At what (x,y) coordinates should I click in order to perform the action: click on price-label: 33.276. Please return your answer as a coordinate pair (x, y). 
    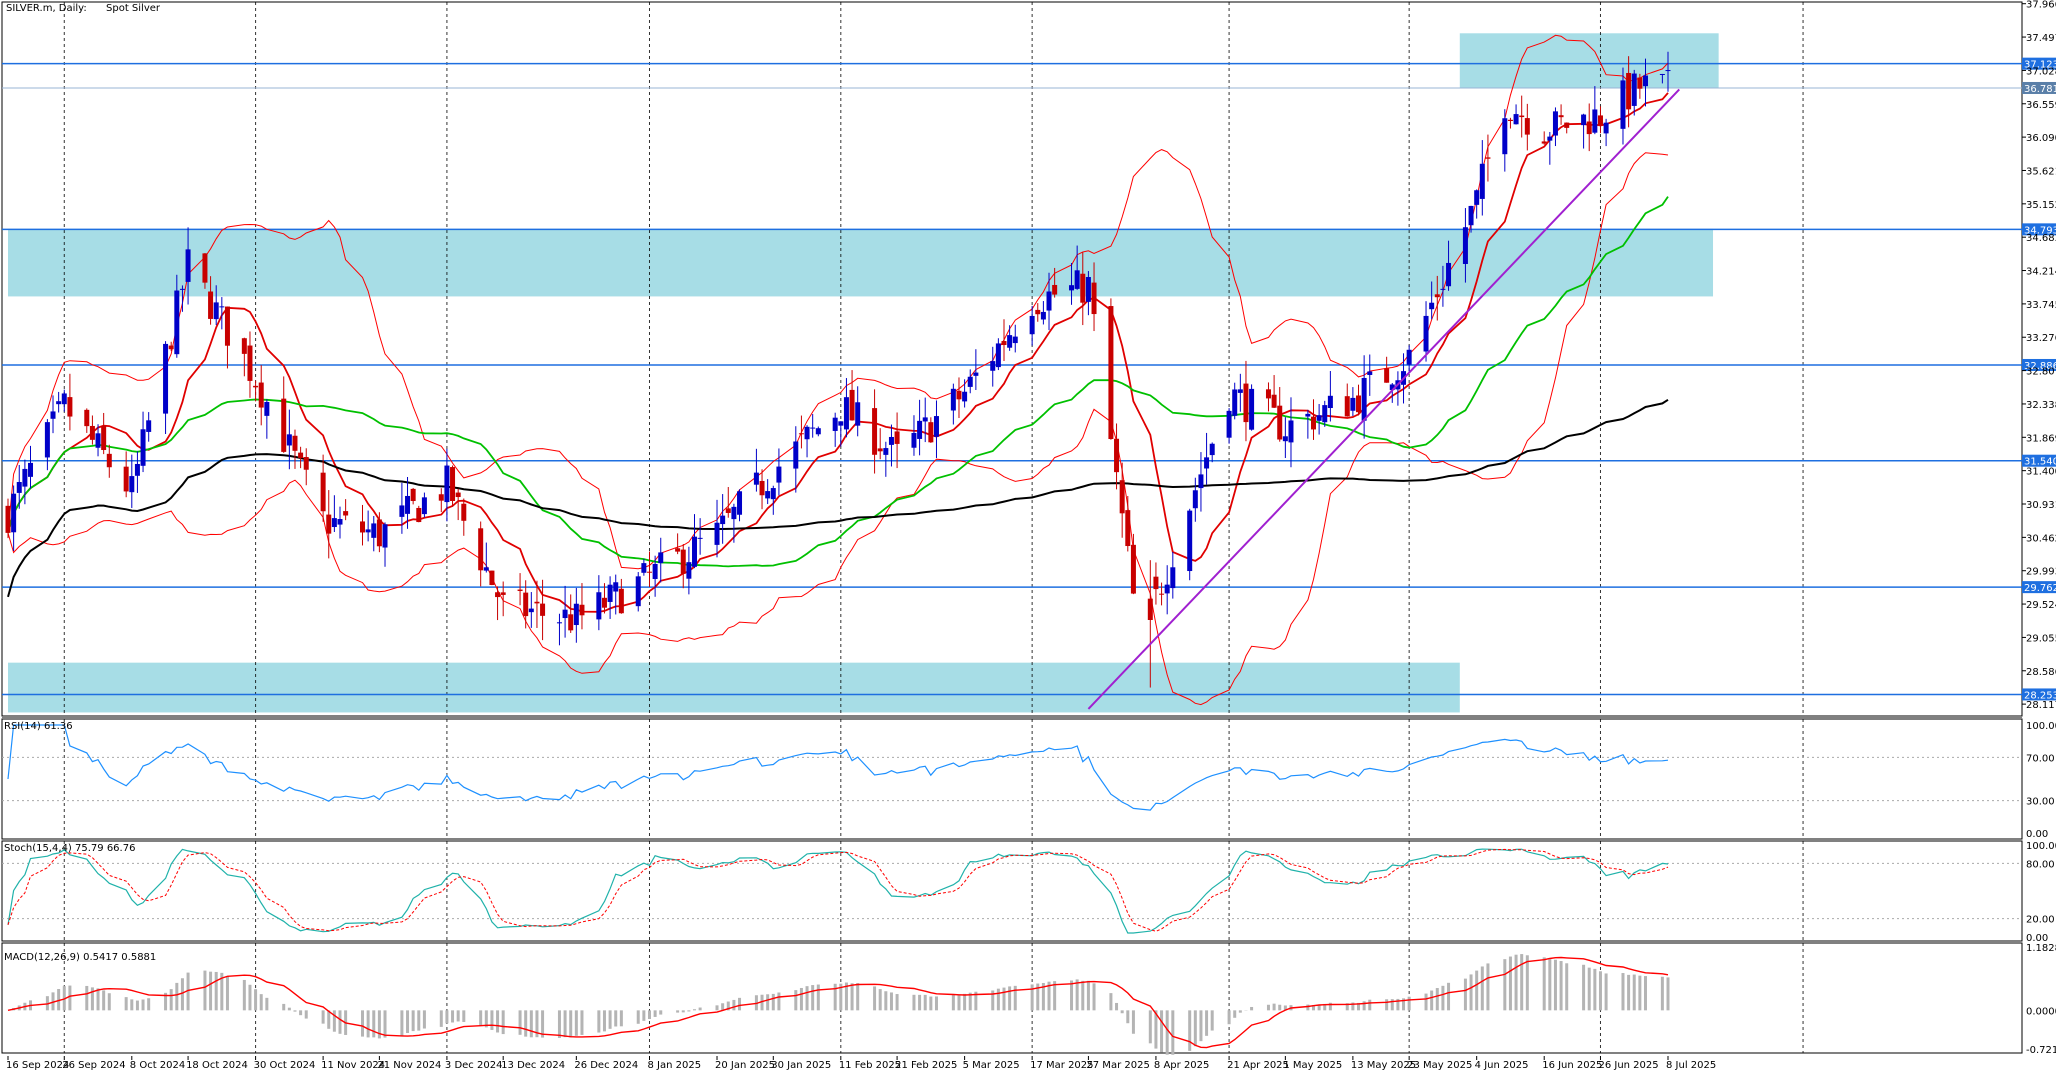
    Looking at the image, I should click on (2041, 338).